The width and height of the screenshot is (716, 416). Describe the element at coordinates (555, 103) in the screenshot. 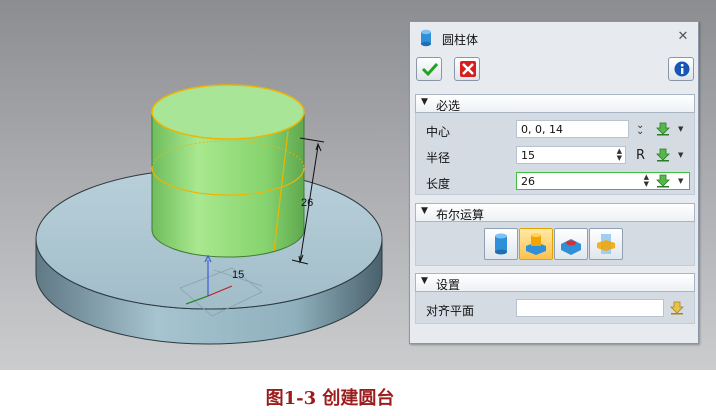

I see `section-required-header: ▼ 必选` at that location.